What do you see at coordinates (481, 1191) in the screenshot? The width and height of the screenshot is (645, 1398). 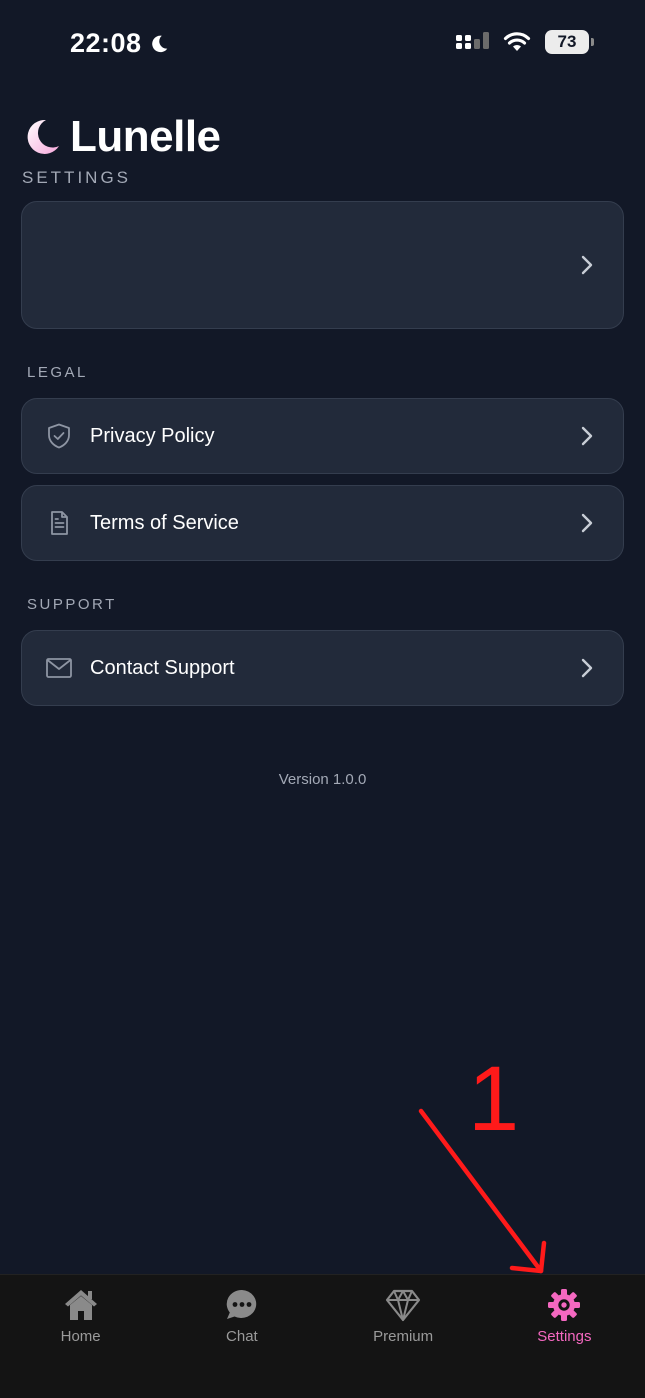 I see `annotation-arrow-icon` at bounding box center [481, 1191].